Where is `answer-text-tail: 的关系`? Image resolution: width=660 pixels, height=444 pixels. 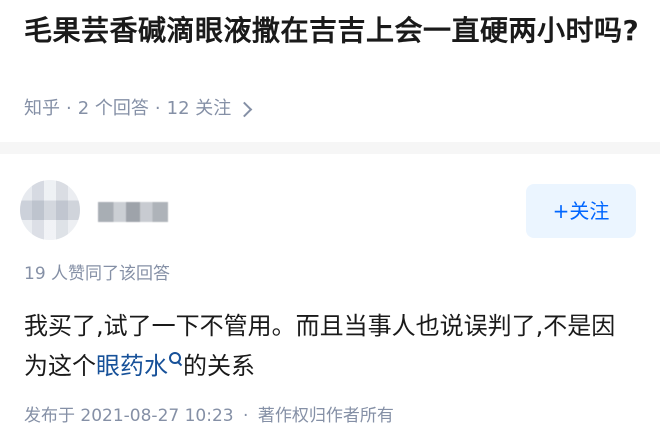
answer-text-tail: 的关系 is located at coordinates (219, 366).